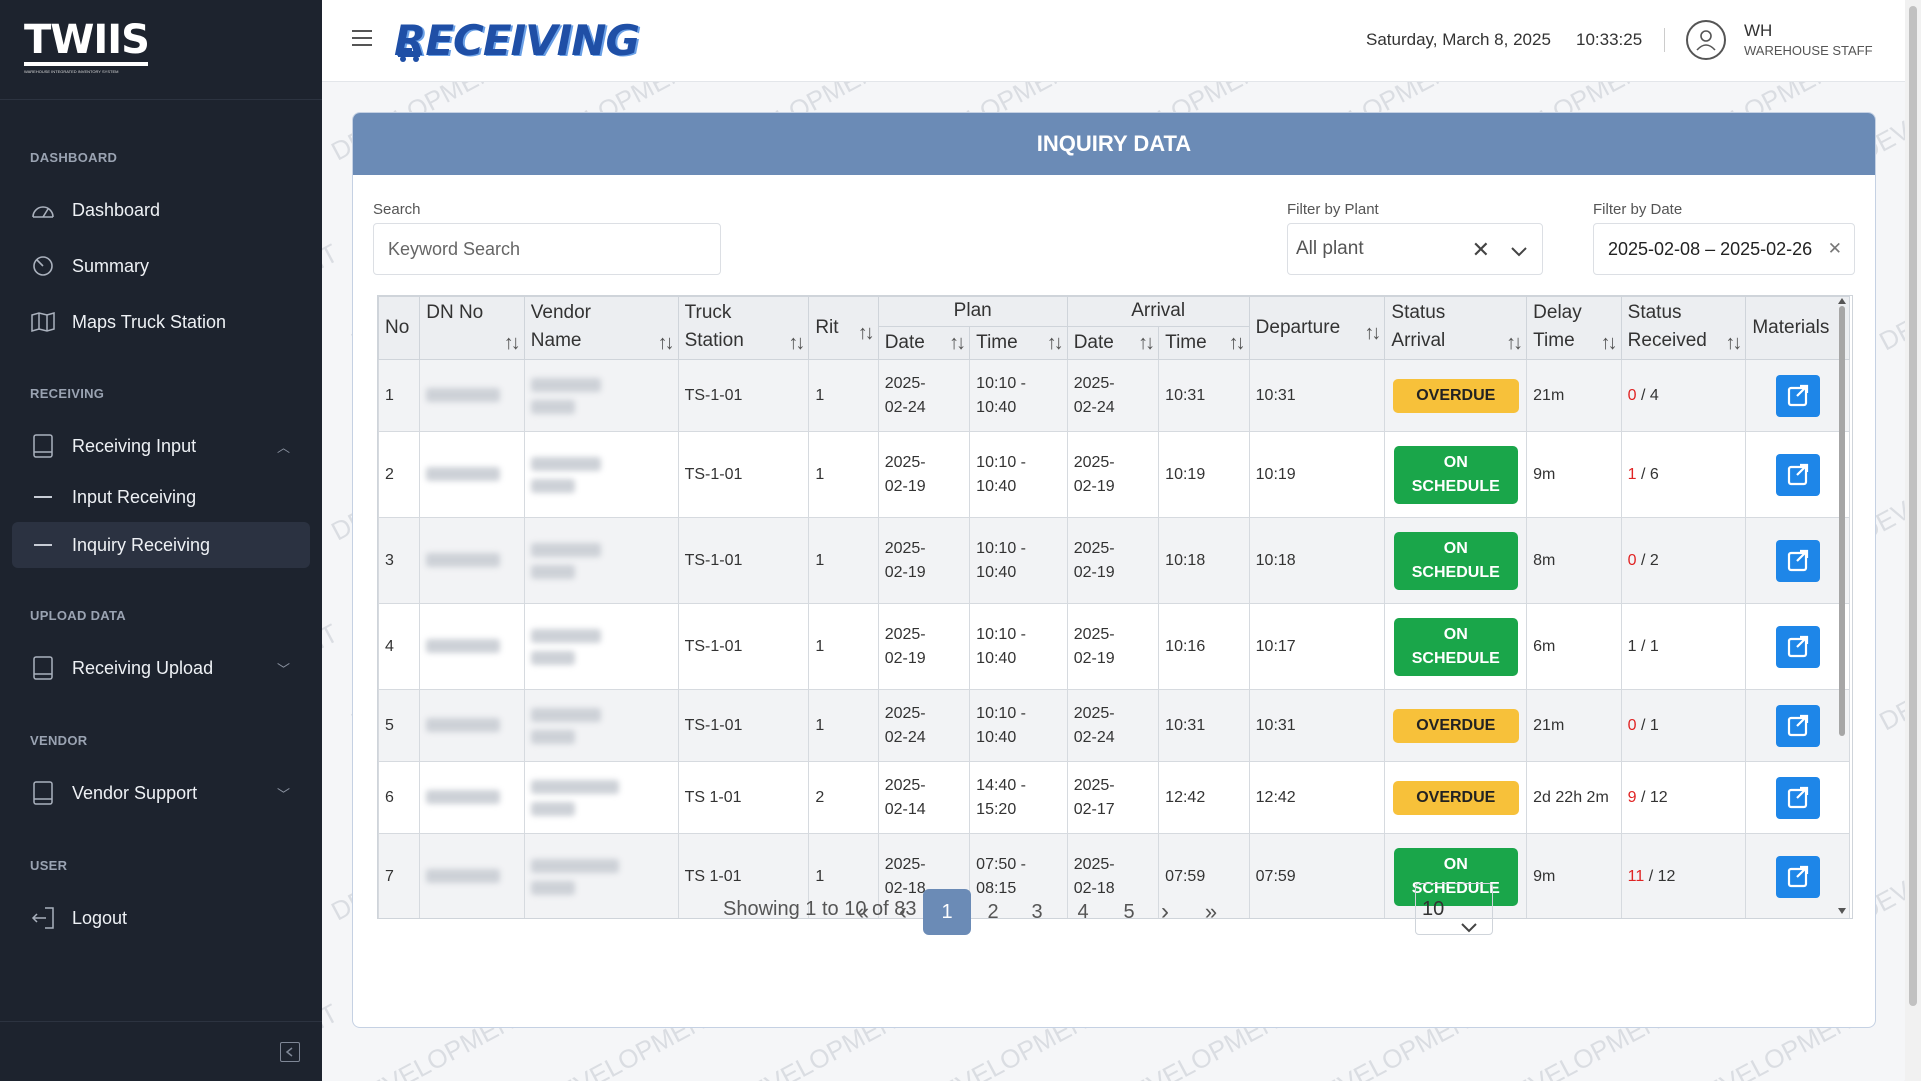 The height and width of the screenshot is (1081, 1921). Describe the element at coordinates (1158, 311) in the screenshot. I see `col-group-arrival: Arrival` at that location.